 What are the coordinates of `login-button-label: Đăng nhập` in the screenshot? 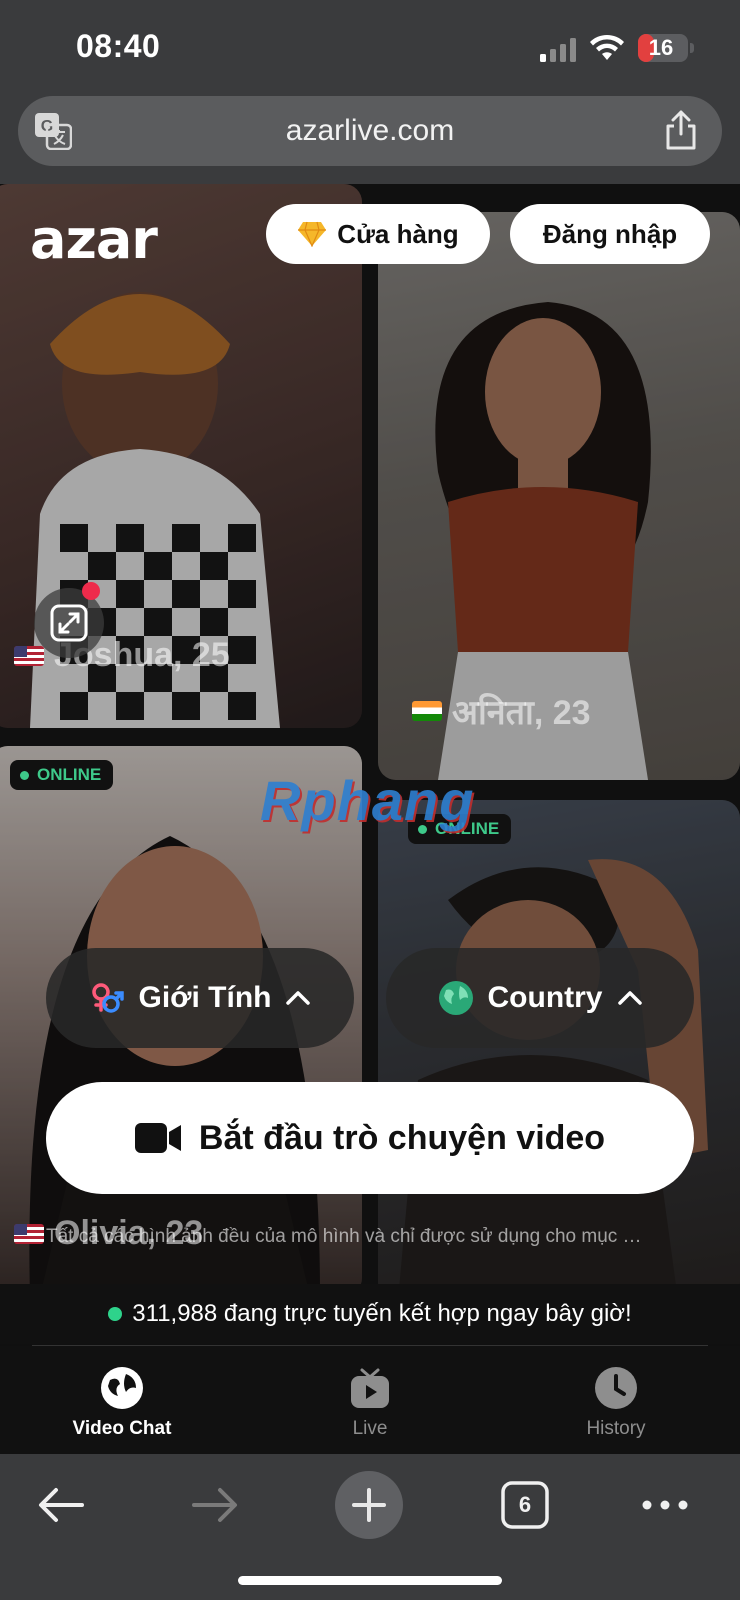 It's located at (610, 233).